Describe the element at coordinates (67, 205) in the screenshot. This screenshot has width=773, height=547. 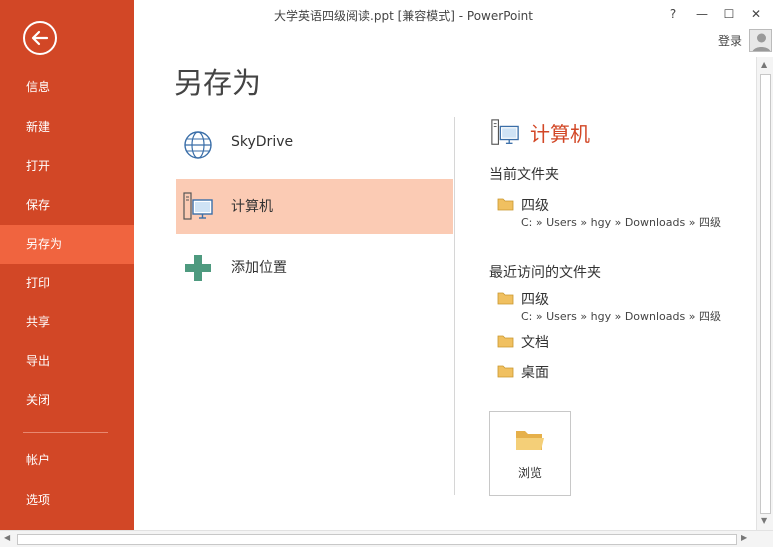
I see `sidebar-item-save: 保存` at that location.